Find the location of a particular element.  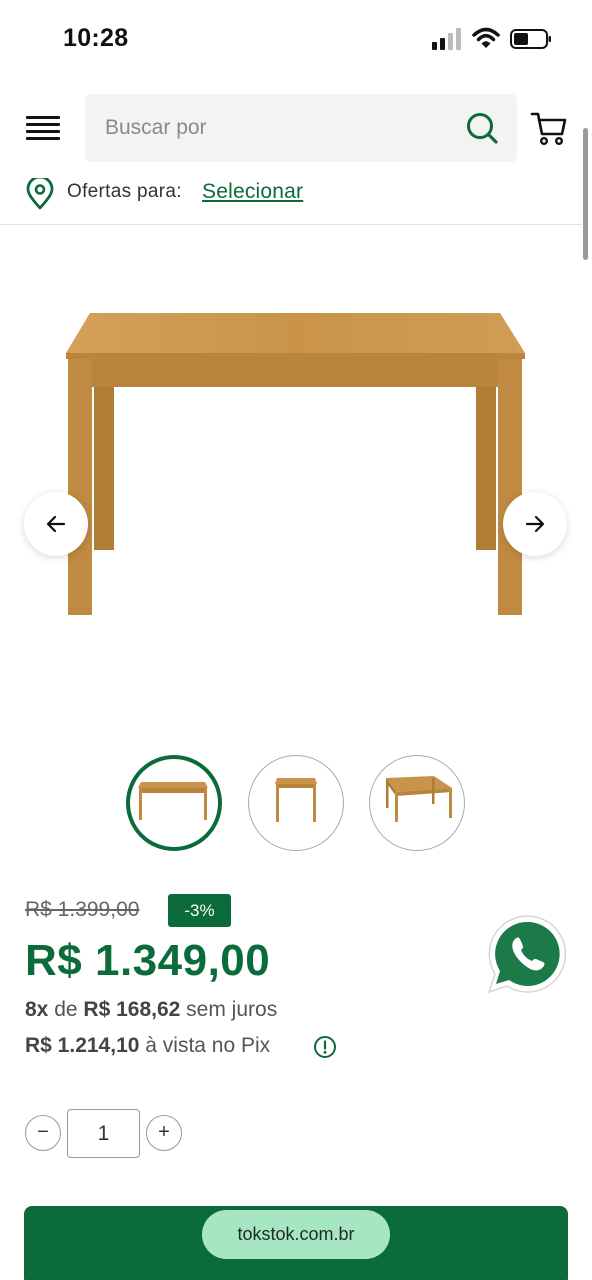

header-divider is located at coordinates (291, 224).